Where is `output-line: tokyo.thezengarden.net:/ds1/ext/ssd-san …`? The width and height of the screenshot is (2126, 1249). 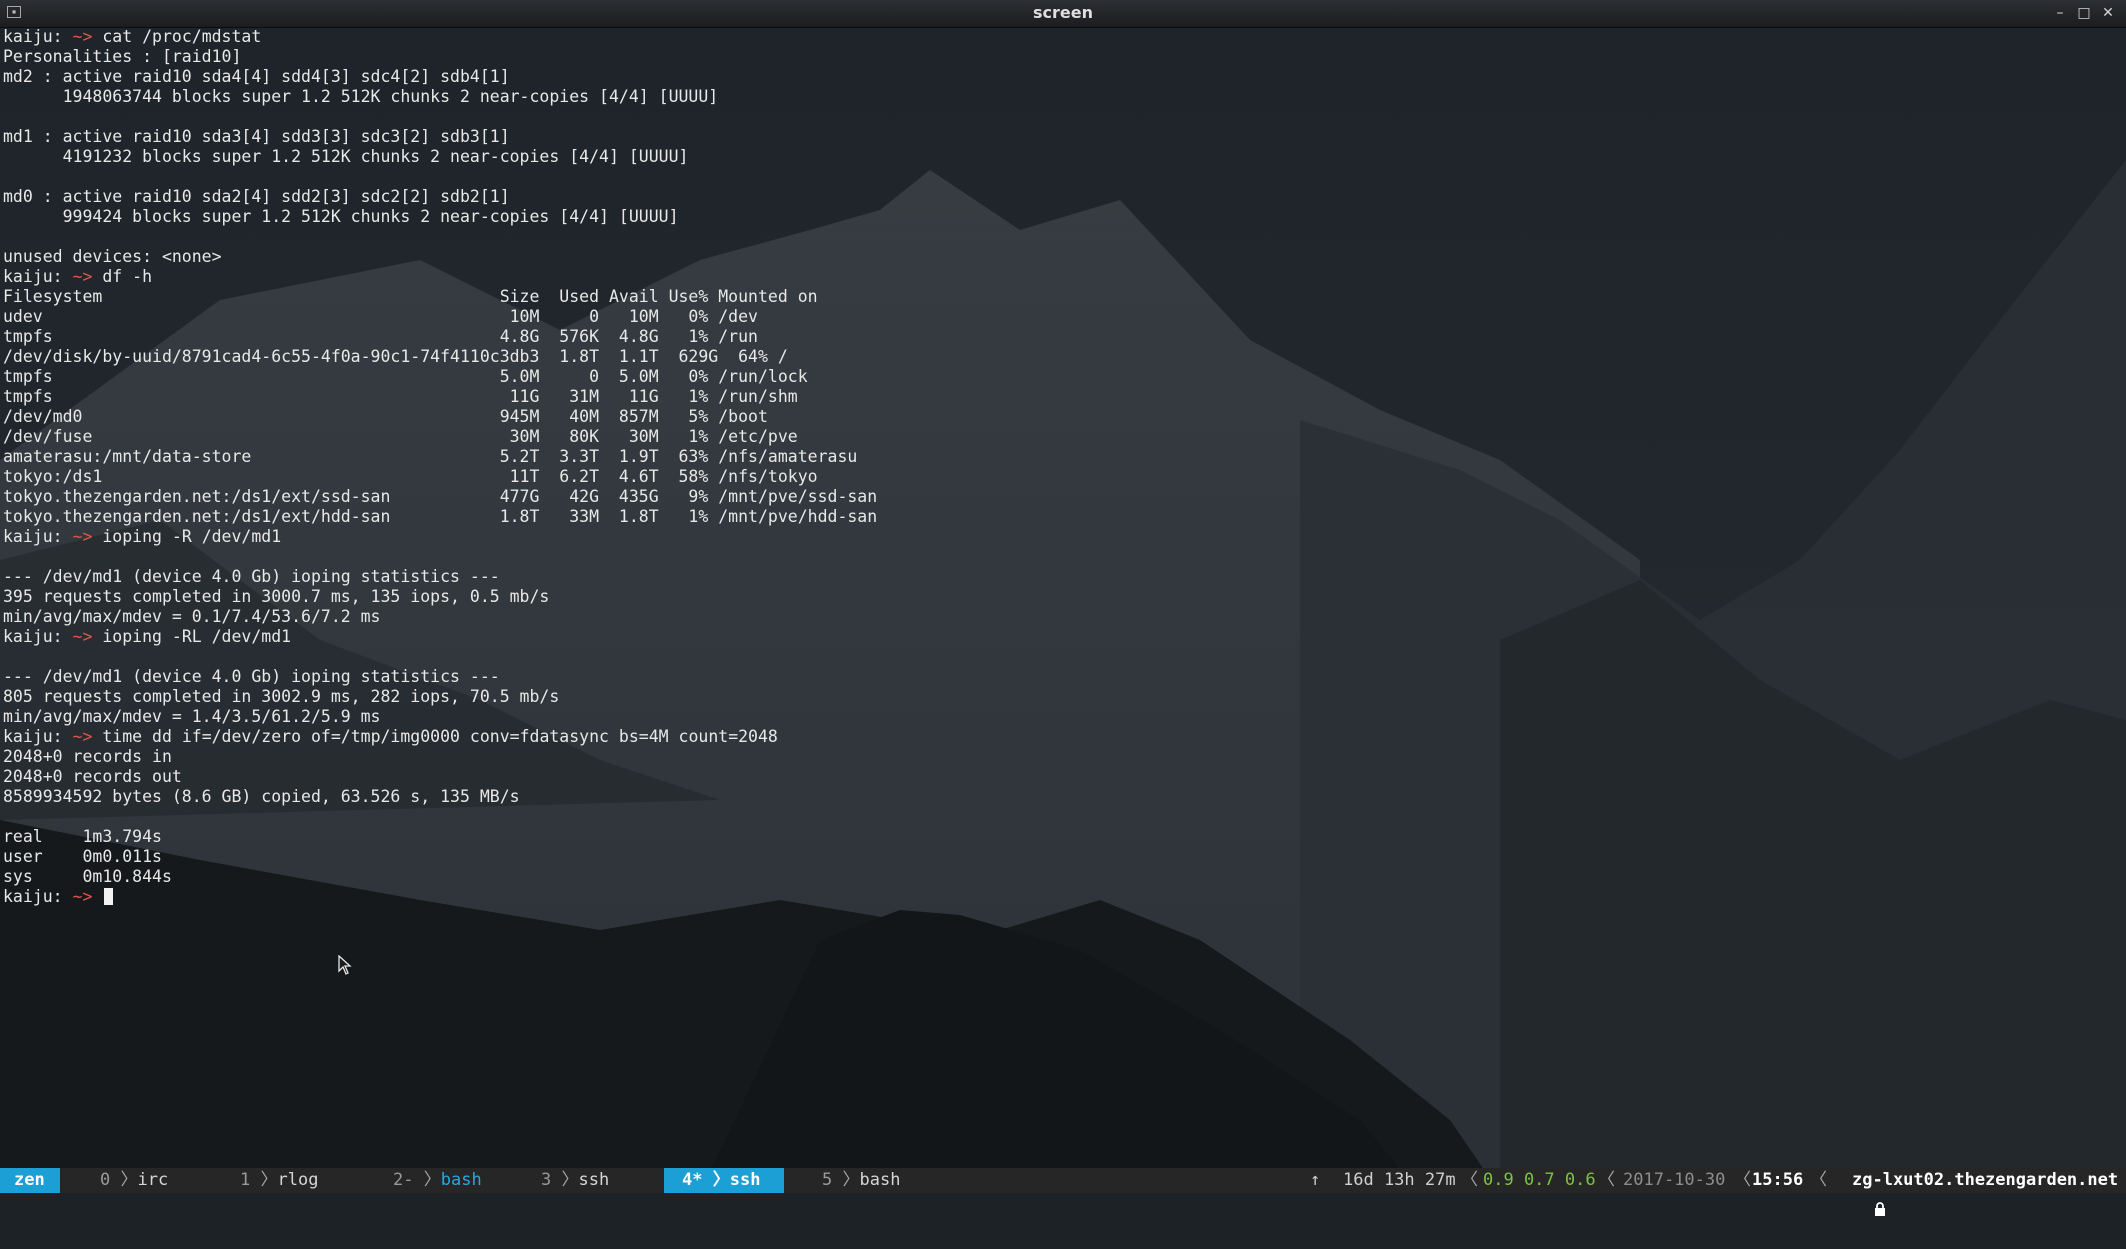
output-line: tokyo.thezengarden.net:/ds1/ext/ssd-san … is located at coordinates (440, 496).